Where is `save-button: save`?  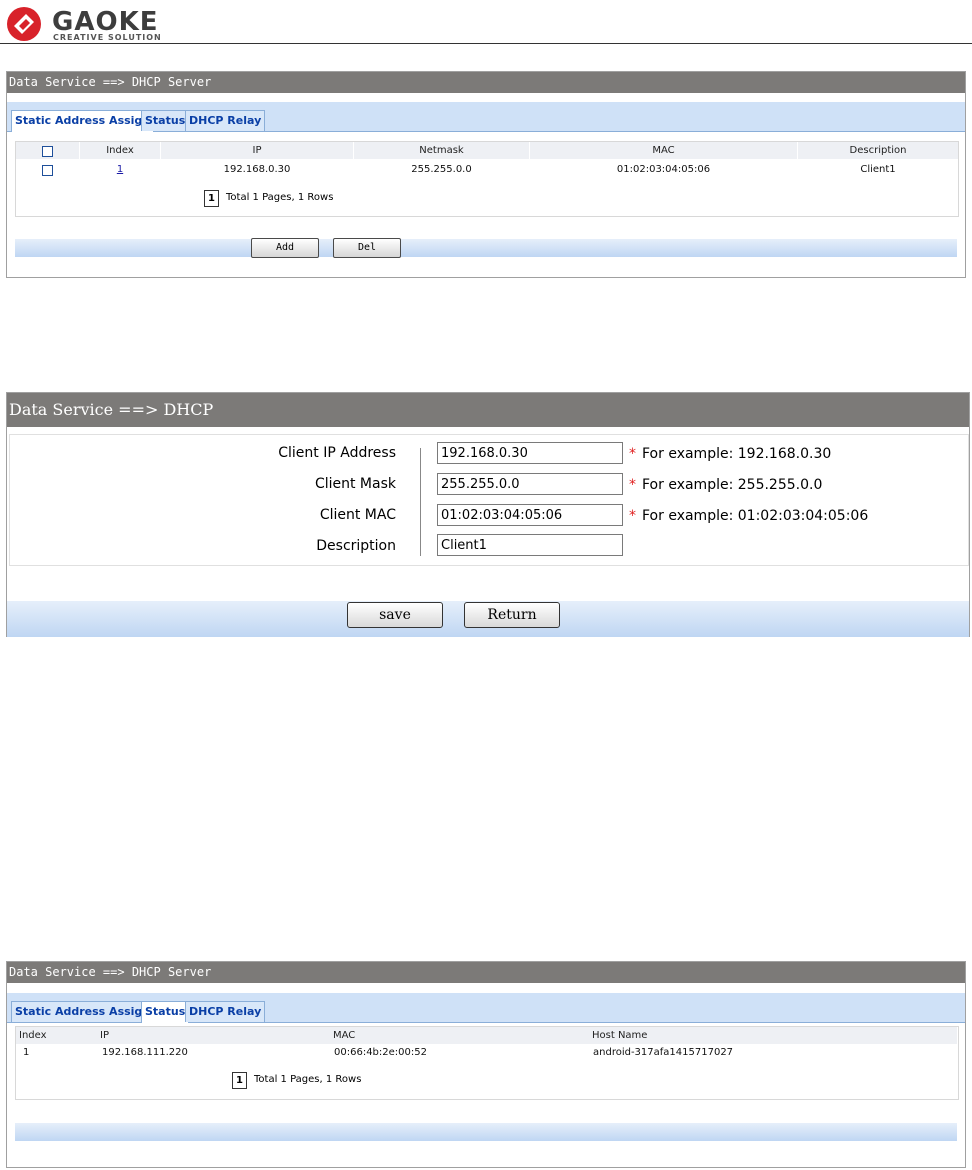 save-button: save is located at coordinates (395, 615).